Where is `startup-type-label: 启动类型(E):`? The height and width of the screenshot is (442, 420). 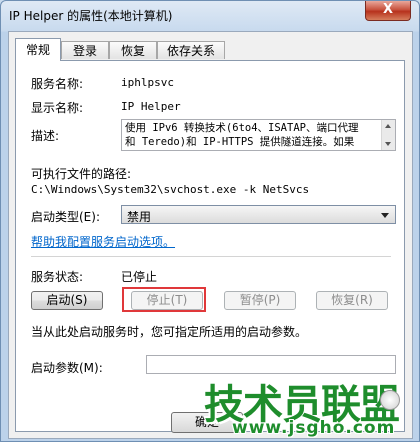 startup-type-label: 启动类型(E): is located at coordinates (65, 217).